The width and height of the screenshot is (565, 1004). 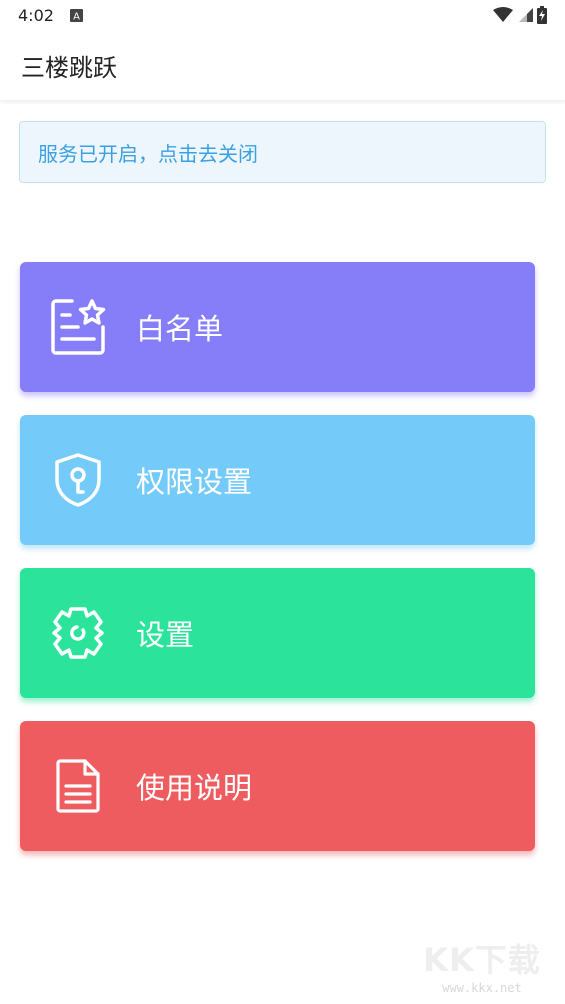 I want to click on watermark-logo: KK下载 www.kkx.net, so click(x=482, y=965).